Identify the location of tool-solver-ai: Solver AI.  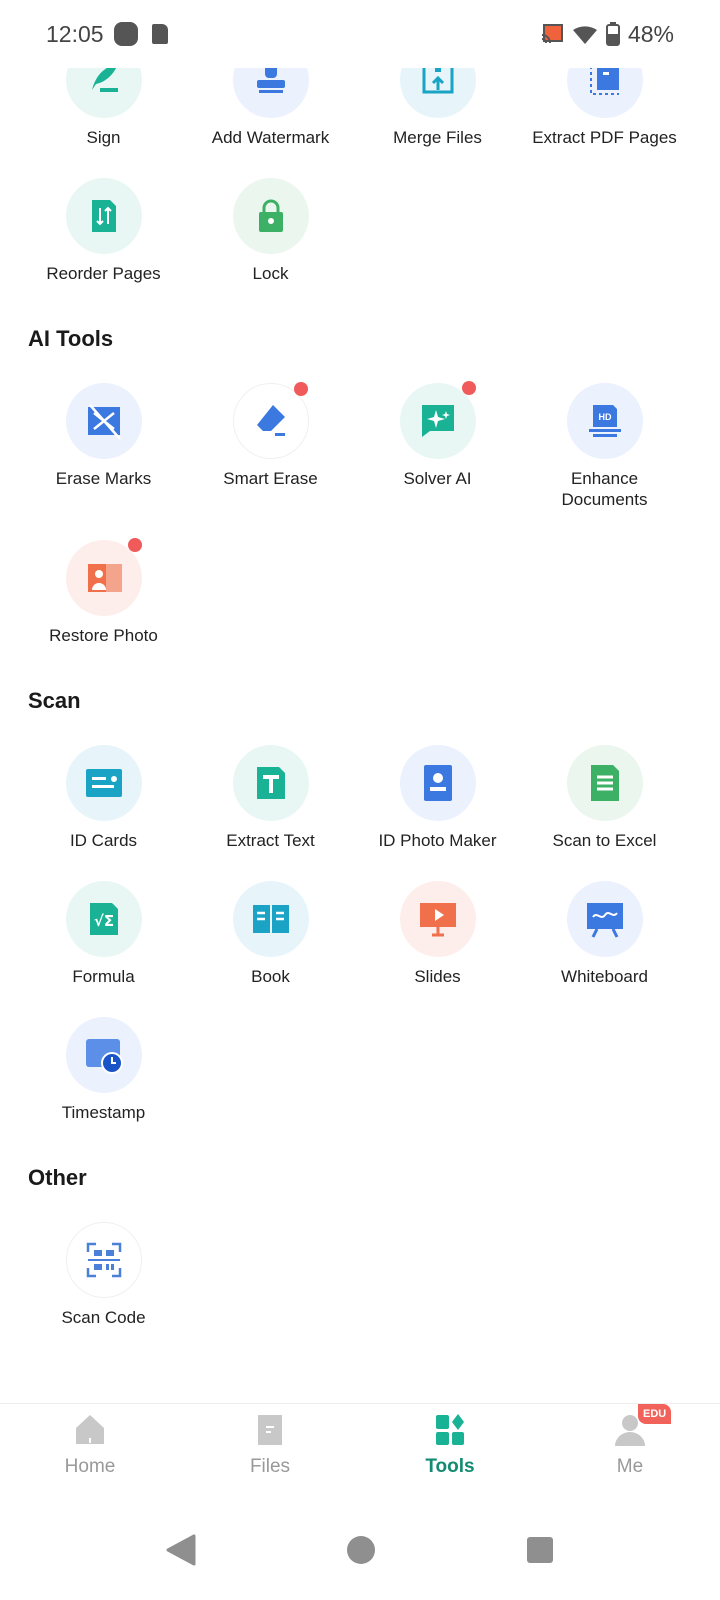
(437, 460).